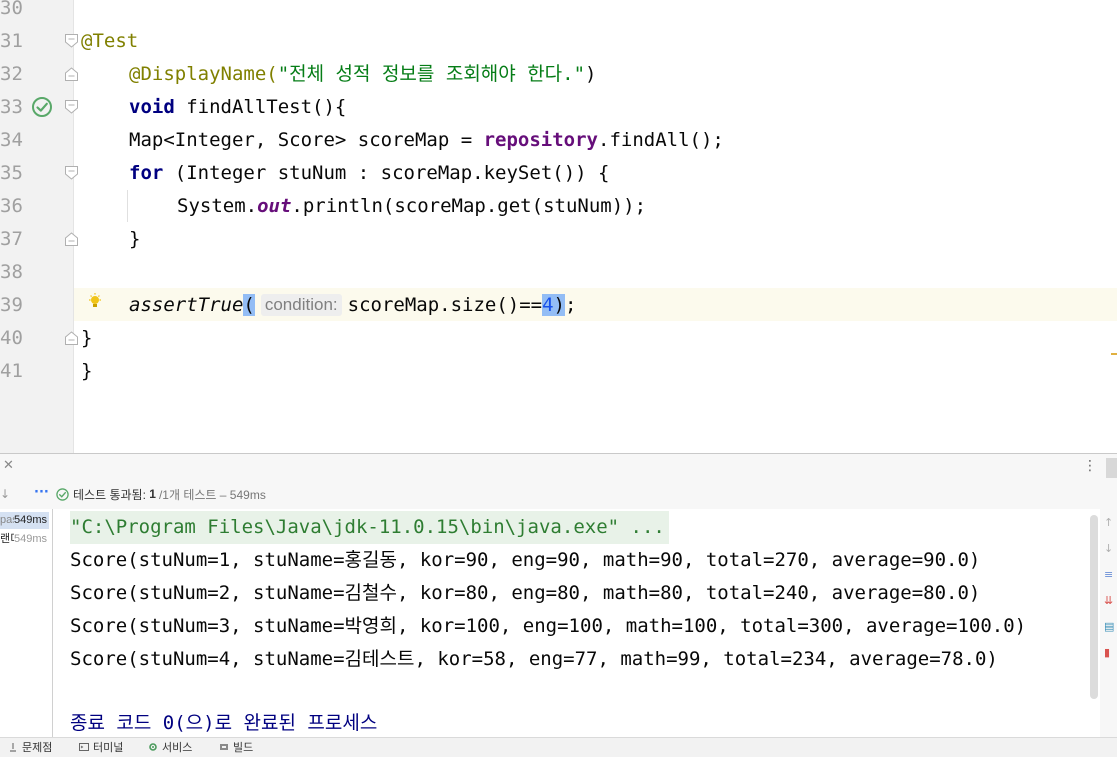  What do you see at coordinates (135, 239) in the screenshot?
I see `code-line-37: }` at bounding box center [135, 239].